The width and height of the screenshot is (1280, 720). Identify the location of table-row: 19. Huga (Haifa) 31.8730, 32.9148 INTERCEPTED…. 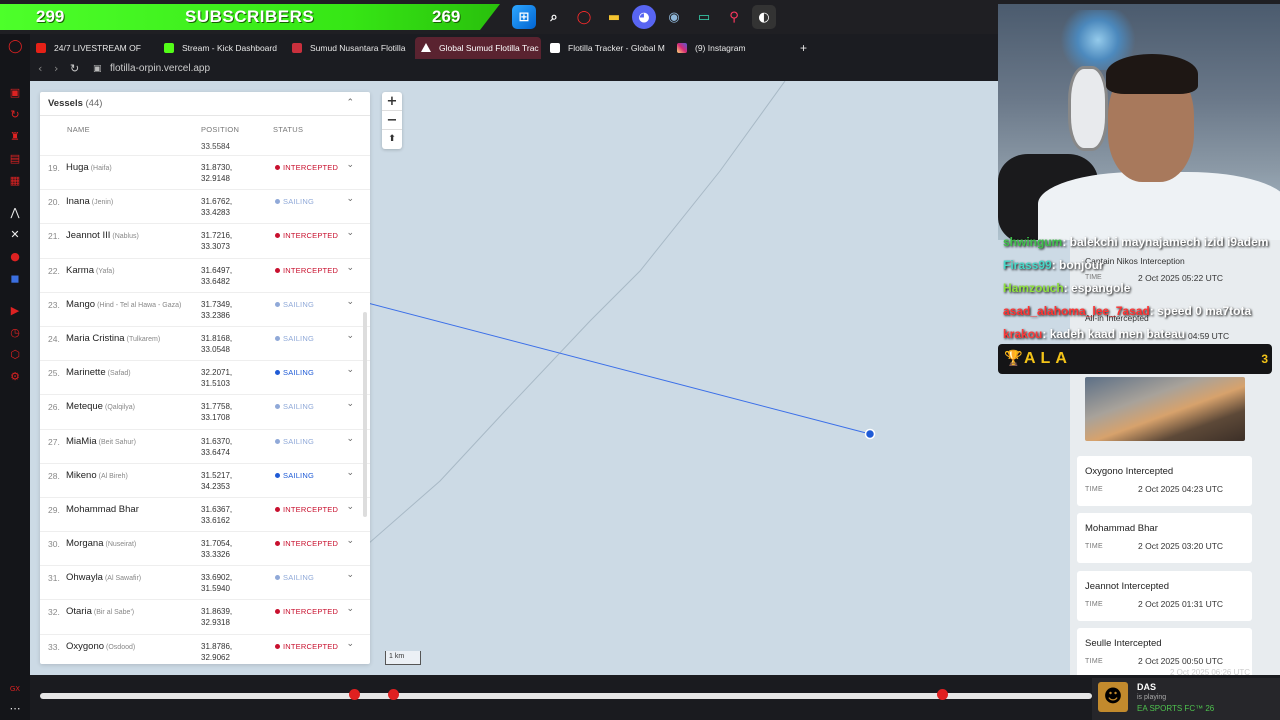
(205, 173).